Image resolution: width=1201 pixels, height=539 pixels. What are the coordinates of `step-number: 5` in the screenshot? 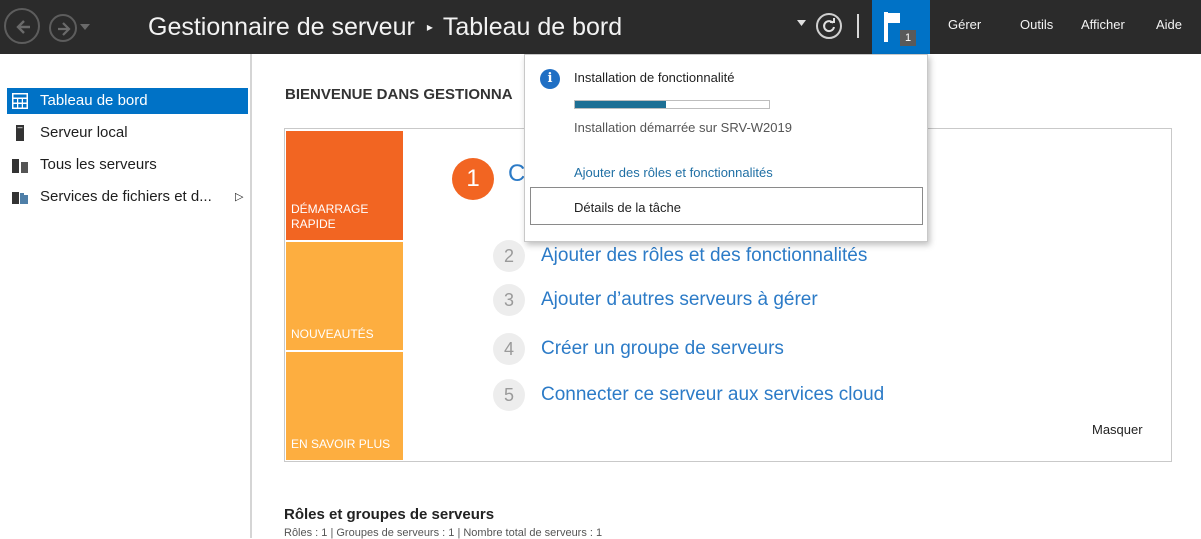 It's located at (509, 395).